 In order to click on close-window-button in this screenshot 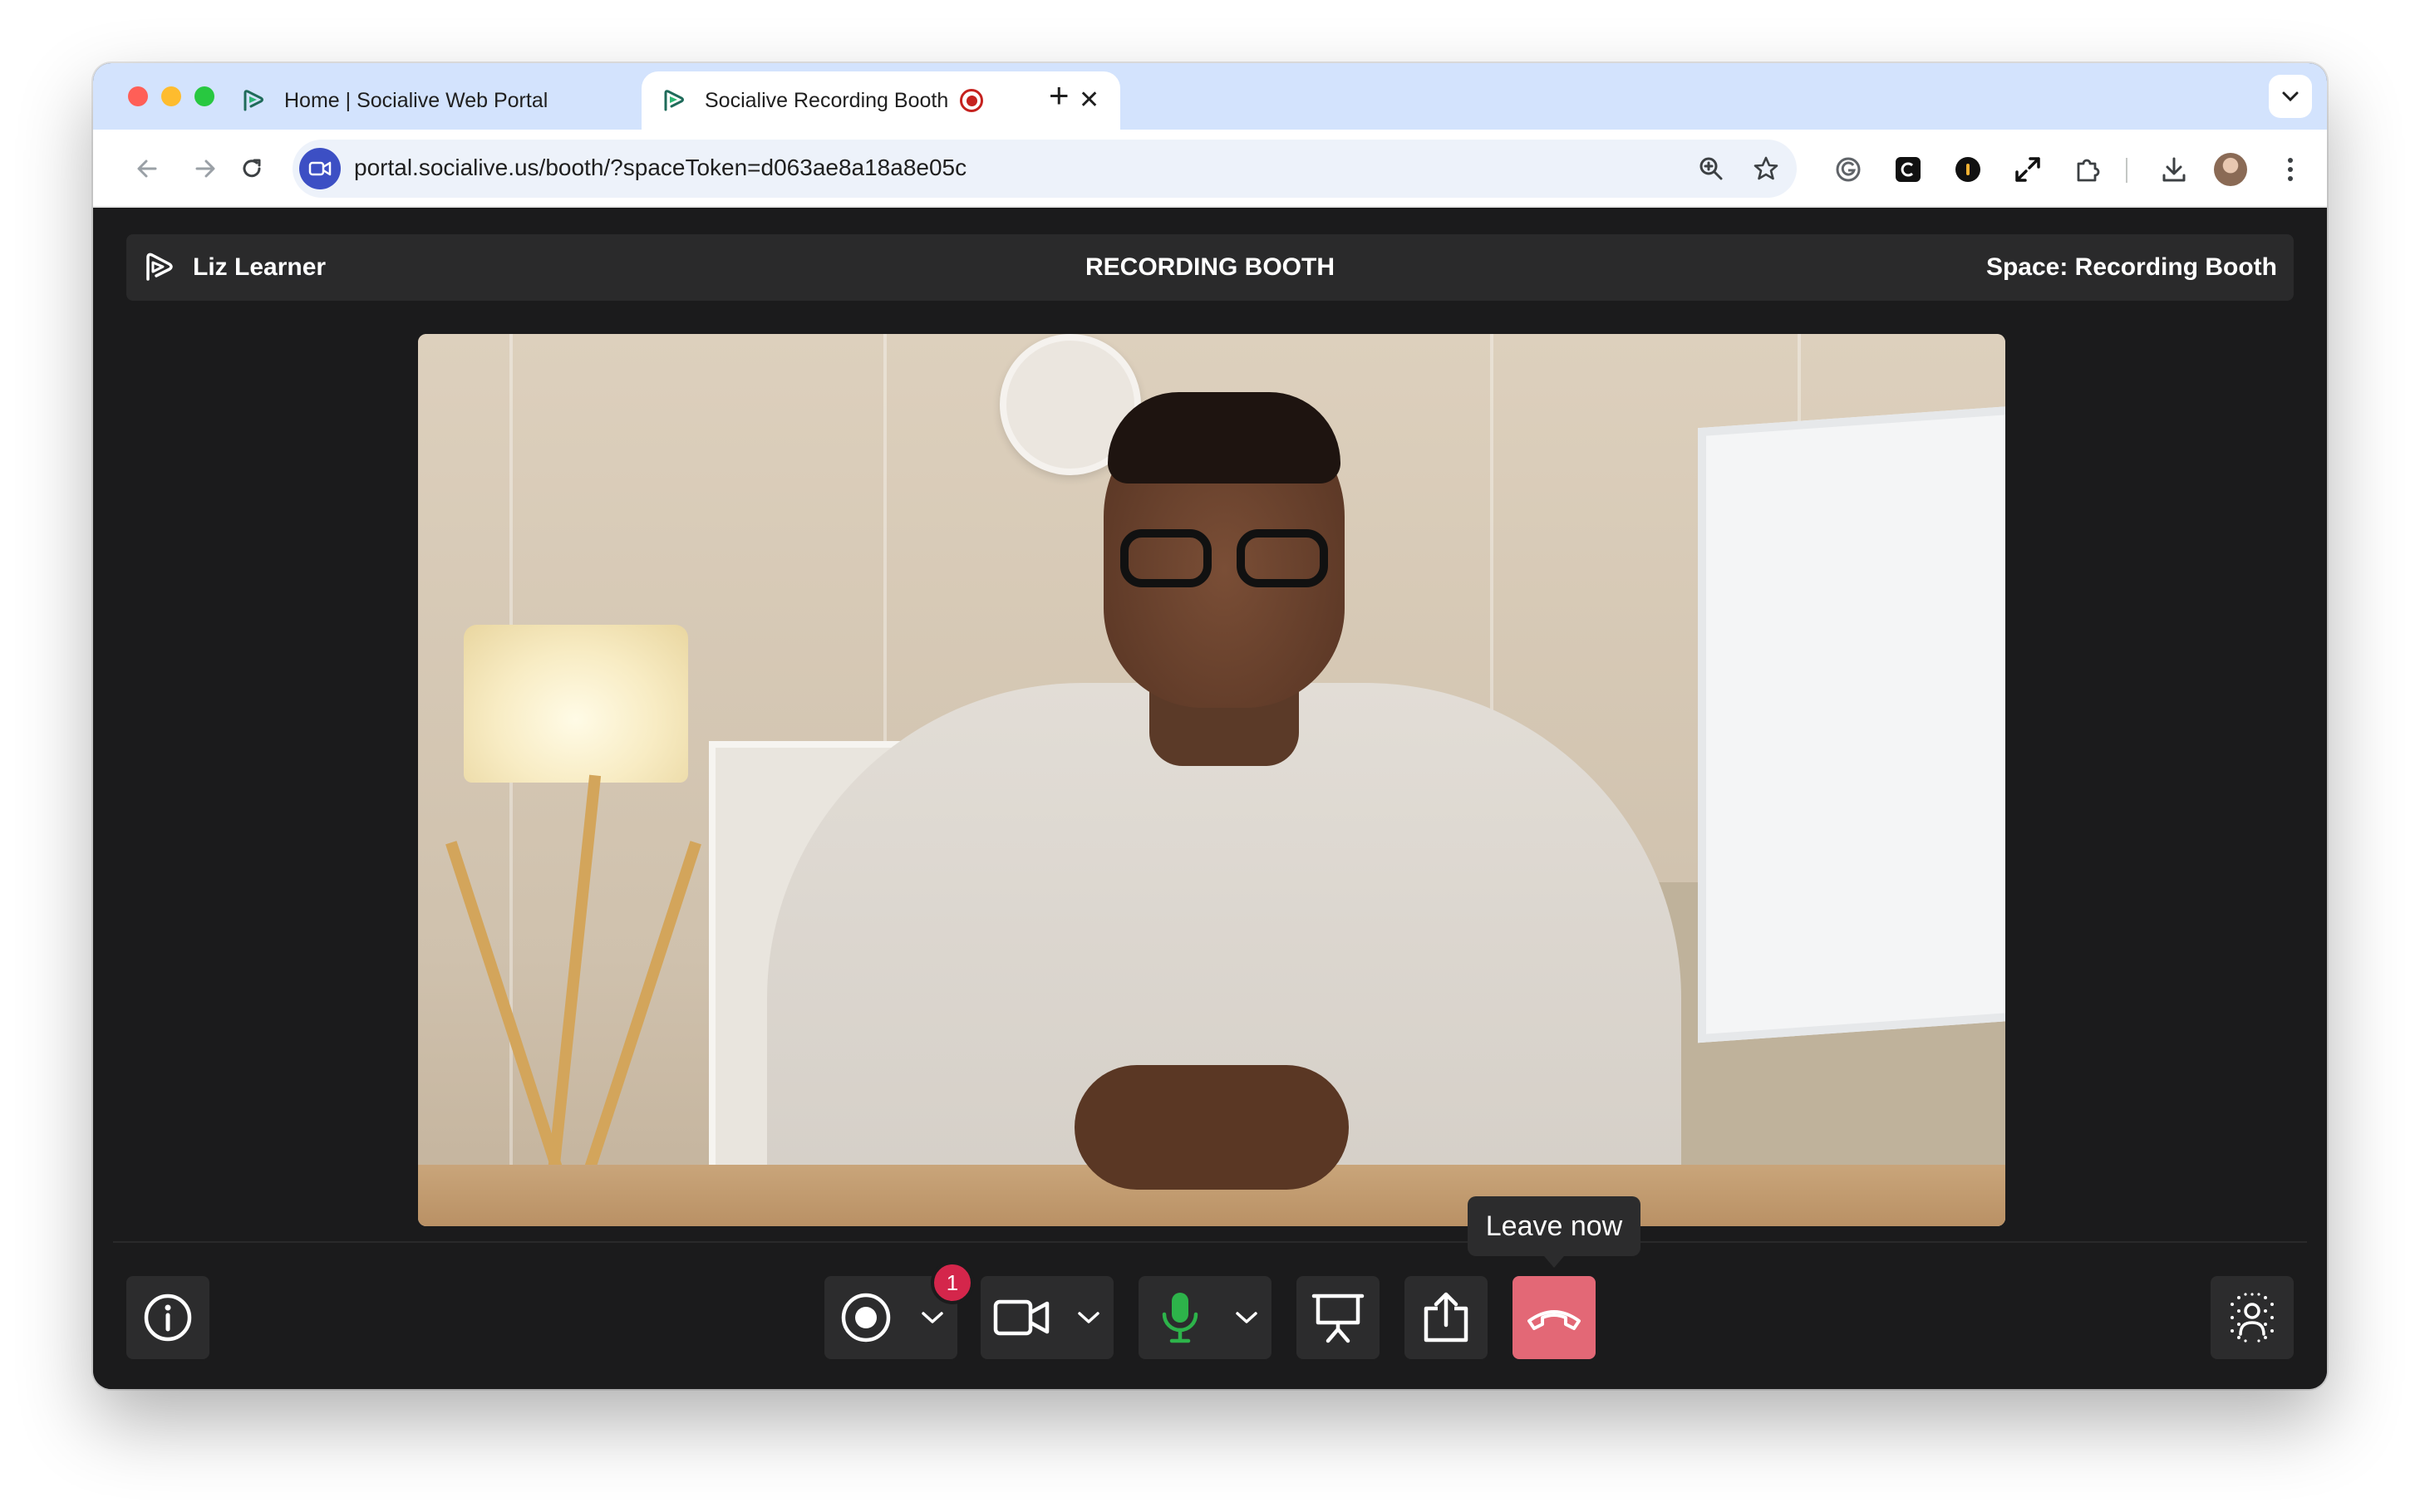, I will do `click(138, 96)`.